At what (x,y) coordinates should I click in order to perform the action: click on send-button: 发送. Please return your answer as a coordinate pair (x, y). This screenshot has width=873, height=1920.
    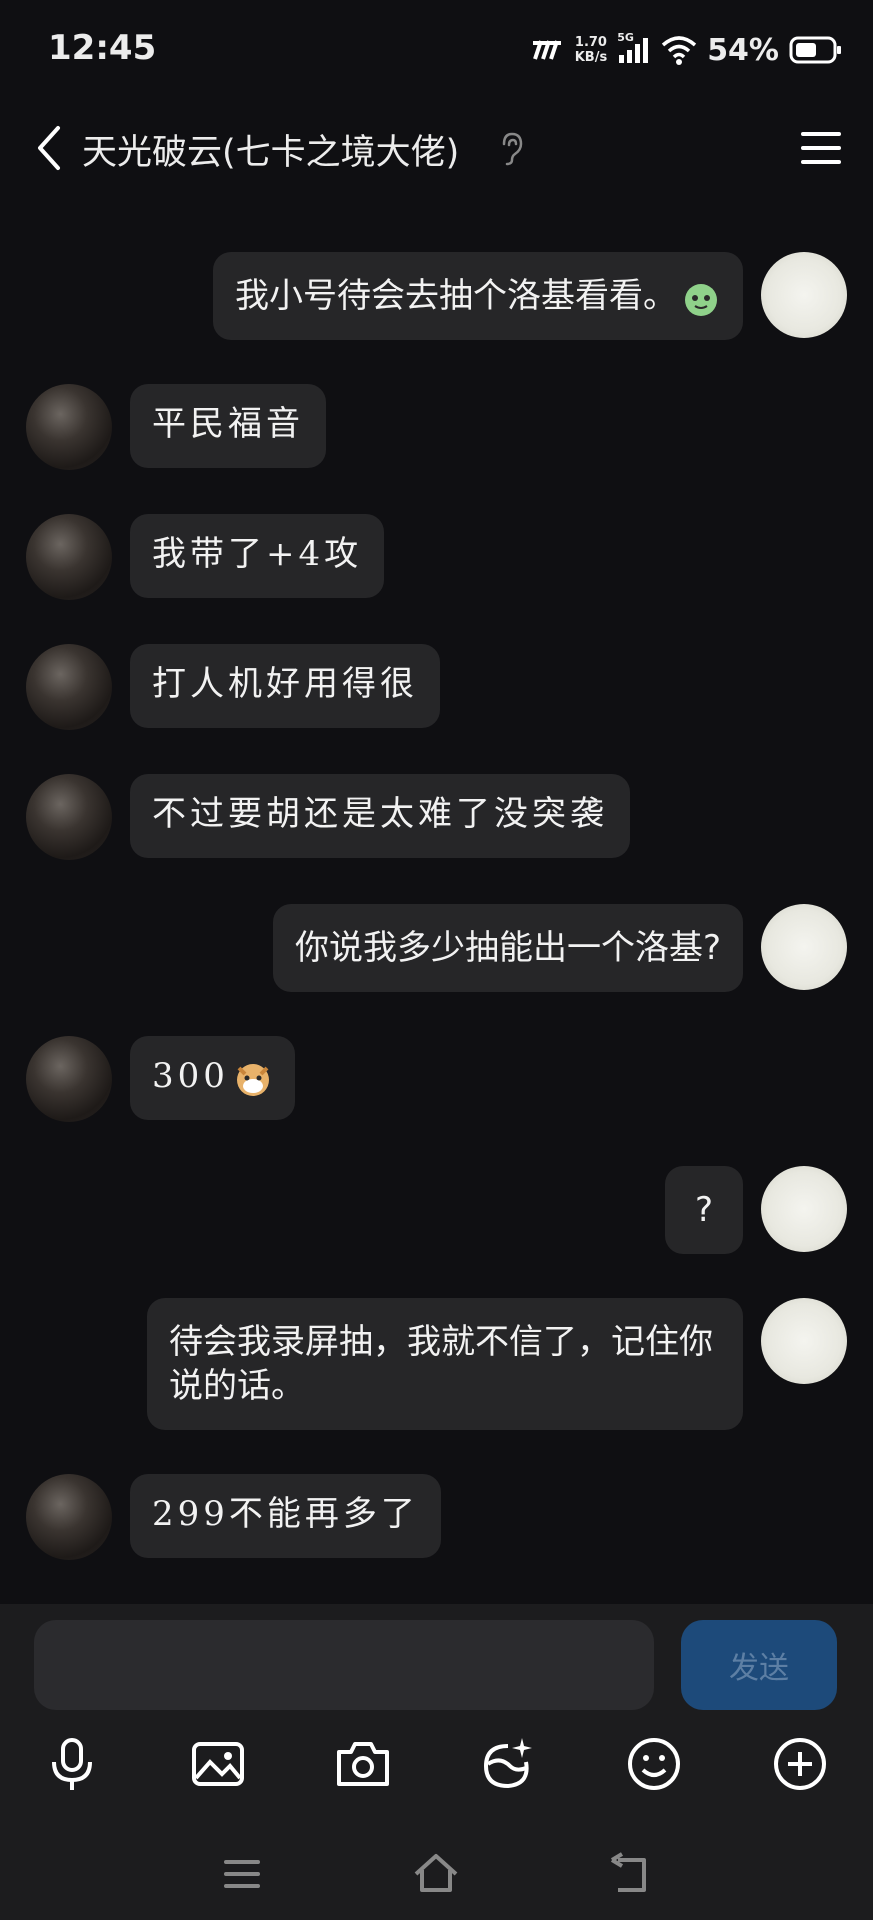
    Looking at the image, I should click on (759, 1665).